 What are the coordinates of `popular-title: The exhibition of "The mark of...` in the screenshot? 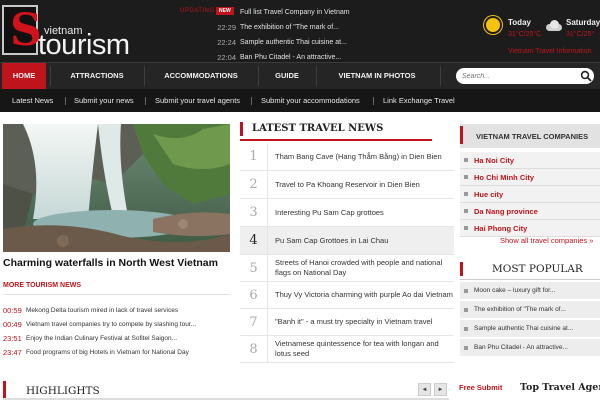 It's located at (520, 309).